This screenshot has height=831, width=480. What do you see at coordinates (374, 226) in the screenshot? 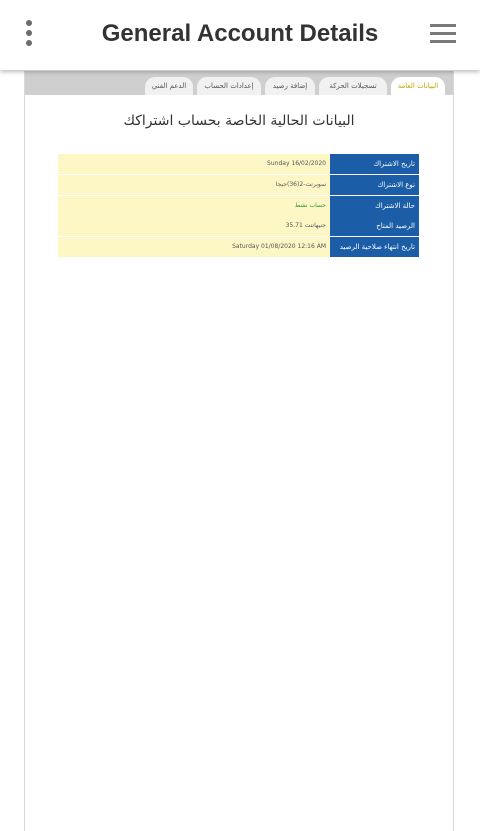
I see `row-label: الرصيد المتاح` at bounding box center [374, 226].